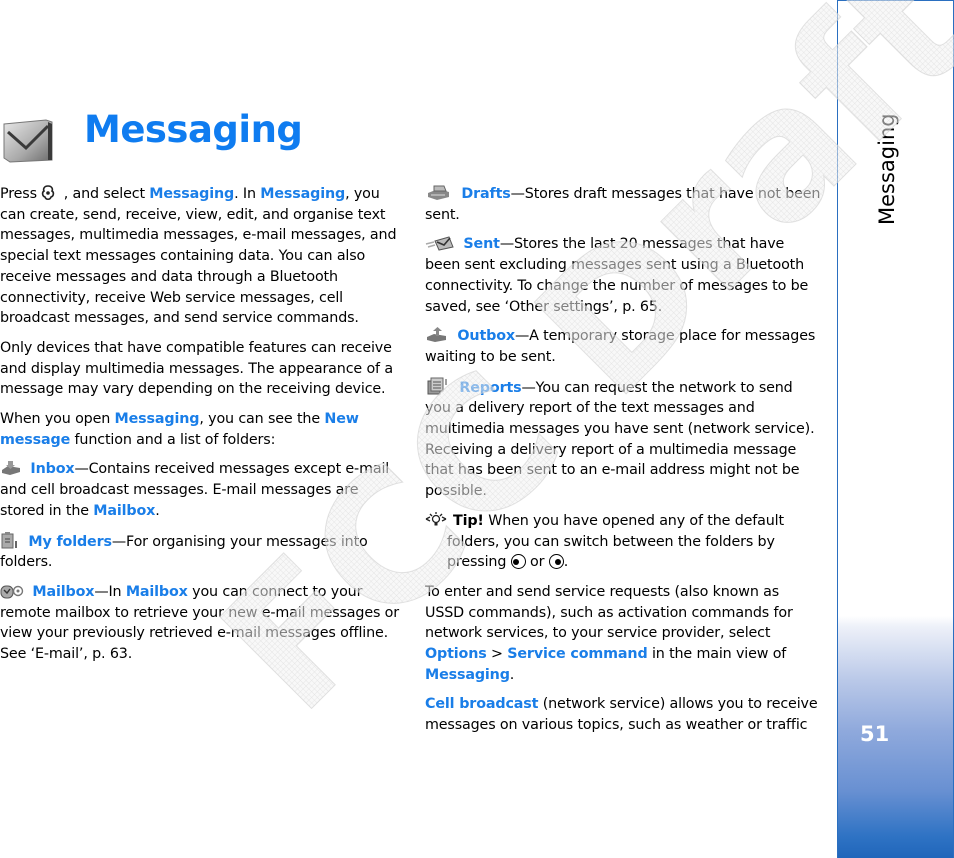  Describe the element at coordinates (439, 243) in the screenshot. I see `sent-icon` at that location.